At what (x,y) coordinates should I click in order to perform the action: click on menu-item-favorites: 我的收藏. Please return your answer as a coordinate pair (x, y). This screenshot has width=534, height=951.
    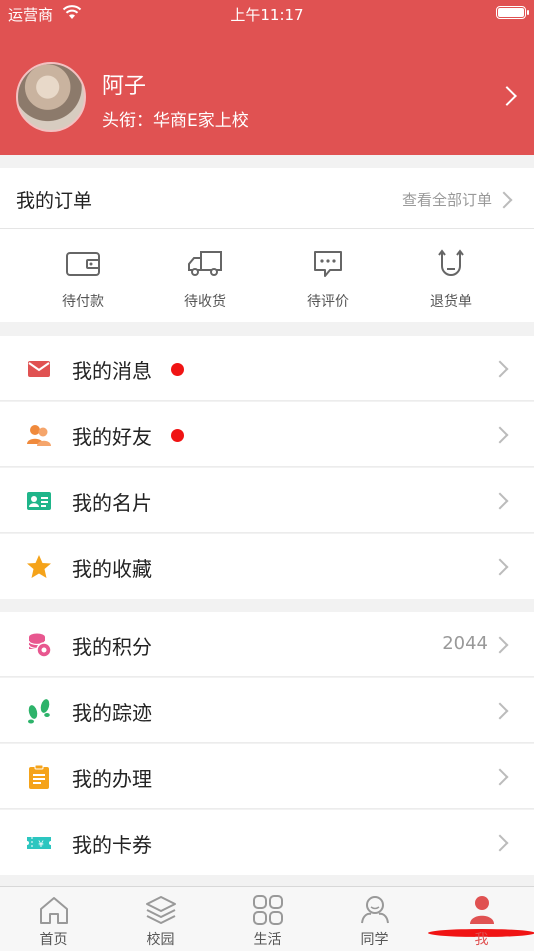
    Looking at the image, I should click on (267, 566).